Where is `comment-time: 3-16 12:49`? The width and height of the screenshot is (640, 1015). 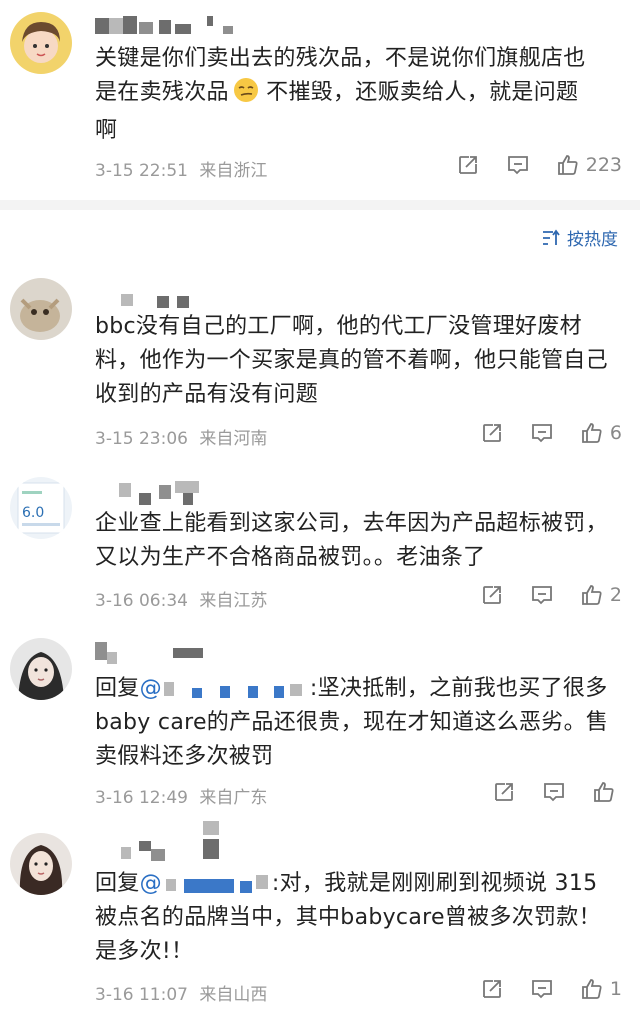
comment-time: 3-16 12:49 is located at coordinates (141, 798).